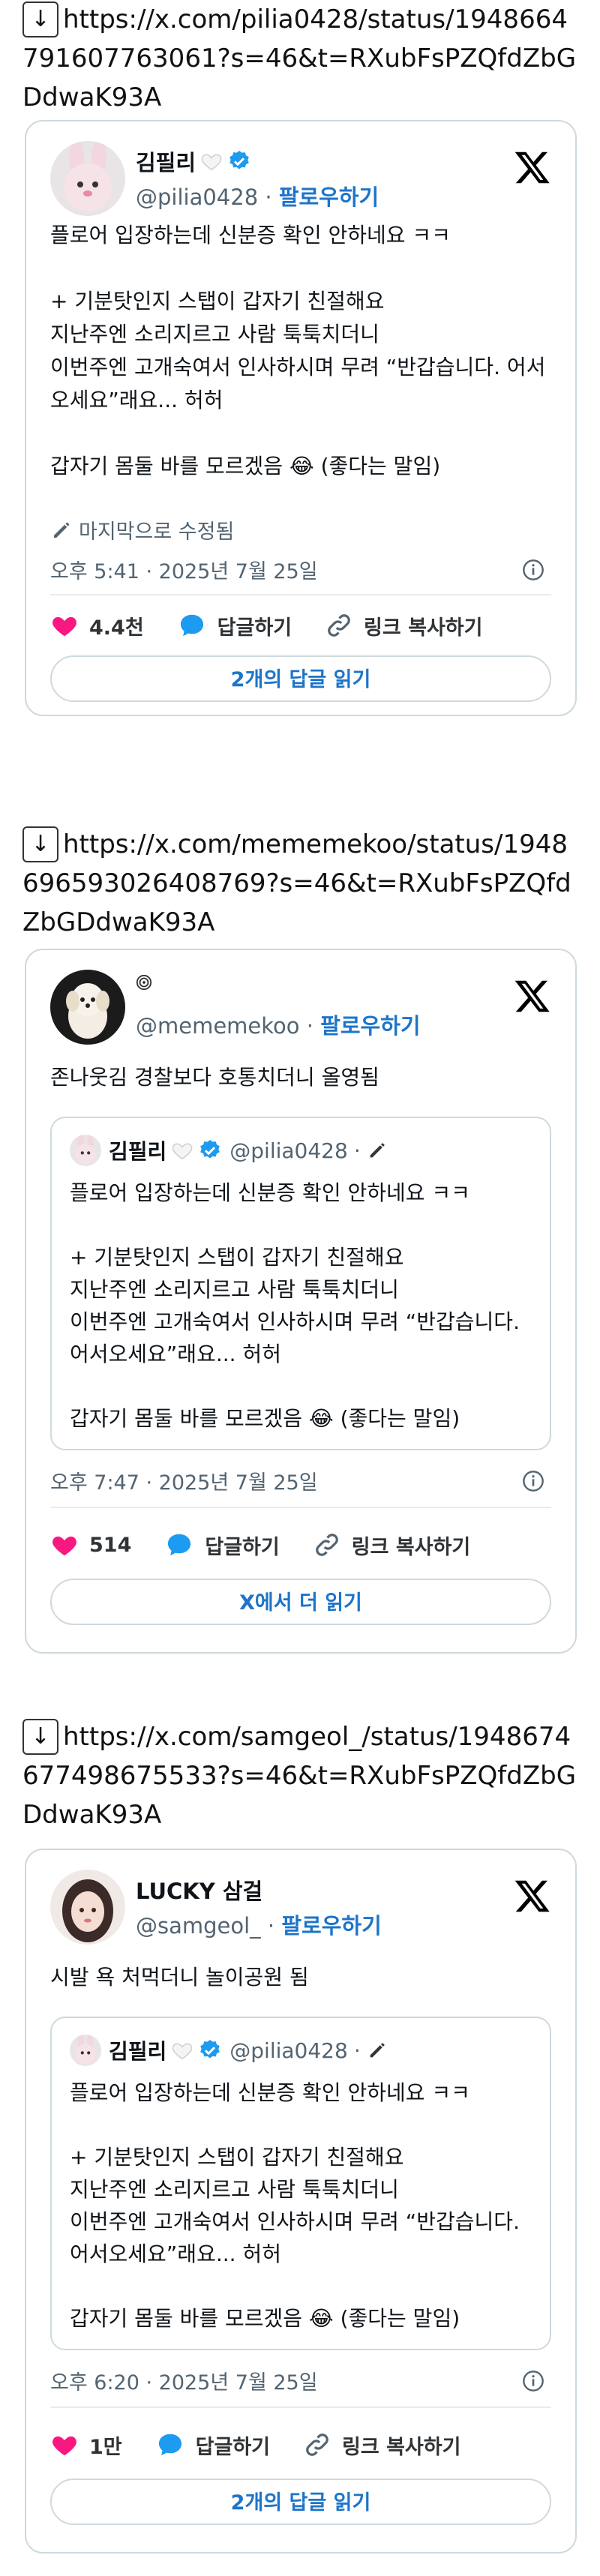 The height and width of the screenshot is (2576, 600). What do you see at coordinates (105, 2447) in the screenshot?
I see `like-count: 1만` at bounding box center [105, 2447].